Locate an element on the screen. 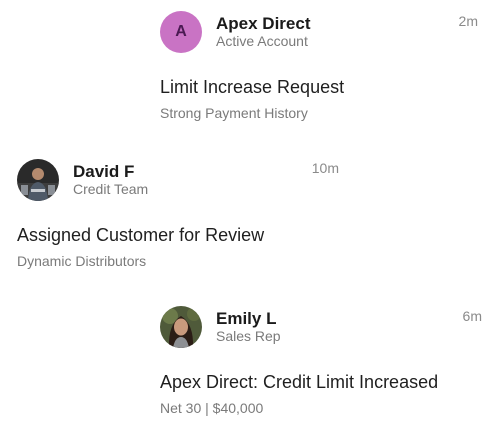 The width and height of the screenshot is (500, 429). notification-title: Limit Increase Request is located at coordinates (252, 87).